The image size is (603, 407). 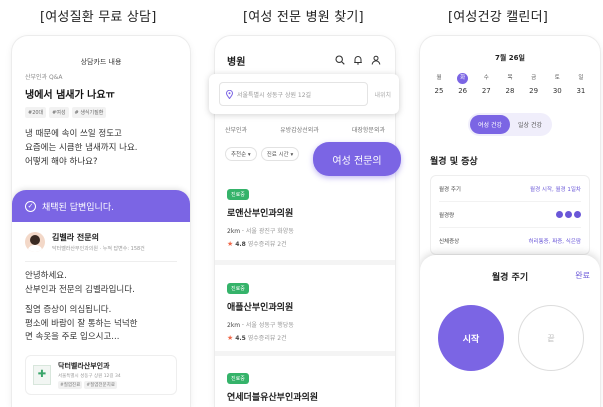 What do you see at coordinates (84, 365) in the screenshot?
I see `clinic-card-name: 닥터벨라산부인과` at bounding box center [84, 365].